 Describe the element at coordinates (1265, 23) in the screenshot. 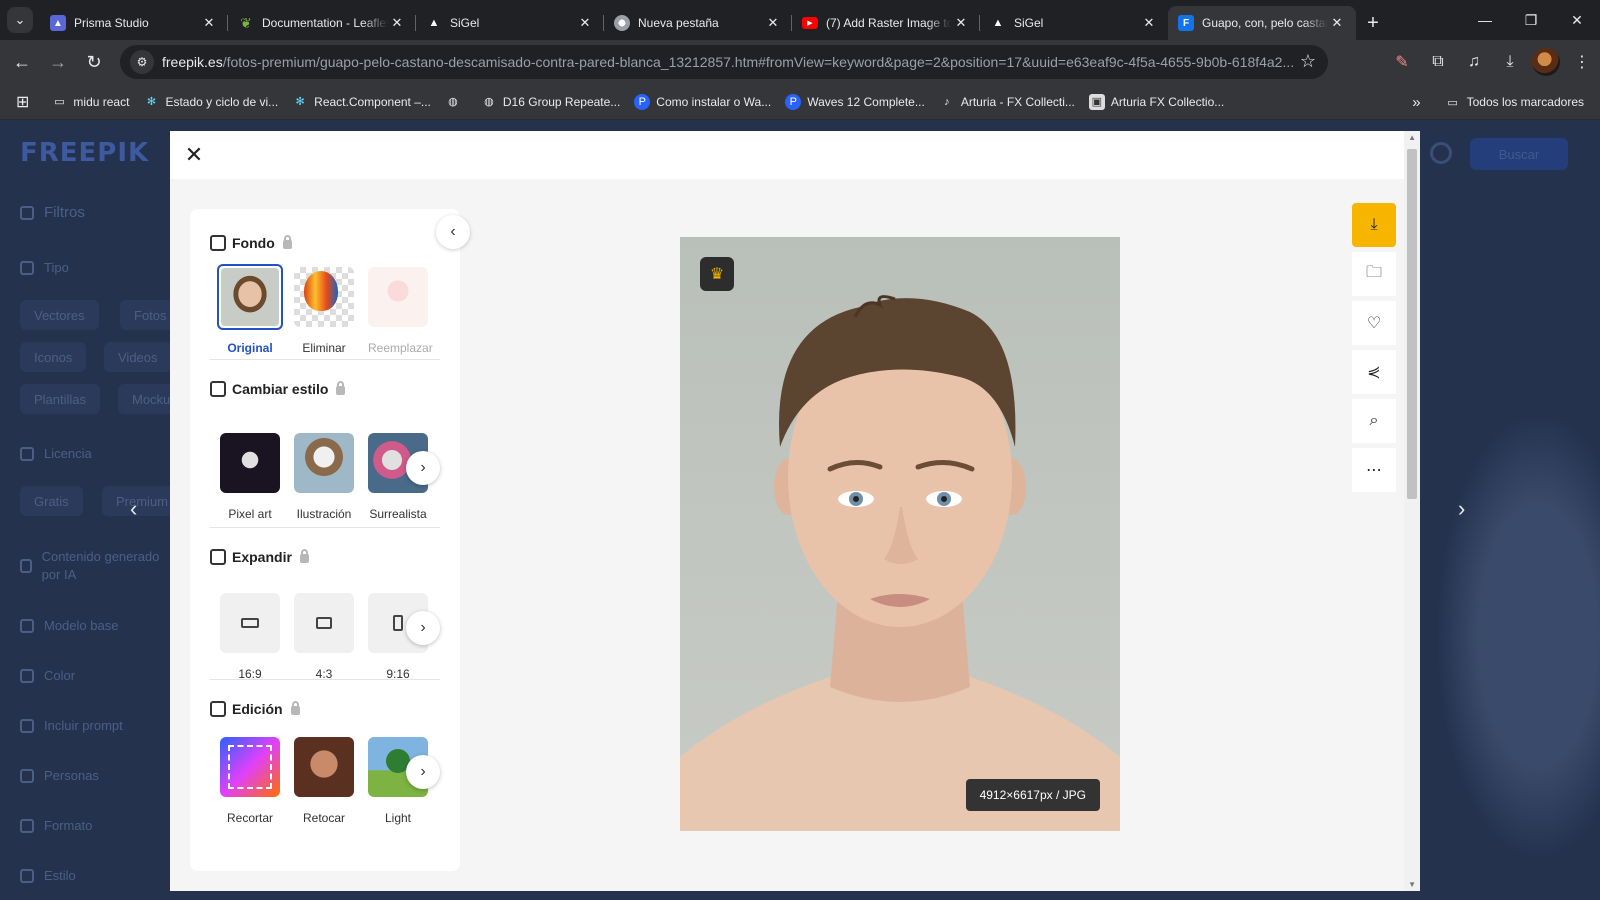

I see `tab-title: Guapo, con, pelo castaño` at that location.